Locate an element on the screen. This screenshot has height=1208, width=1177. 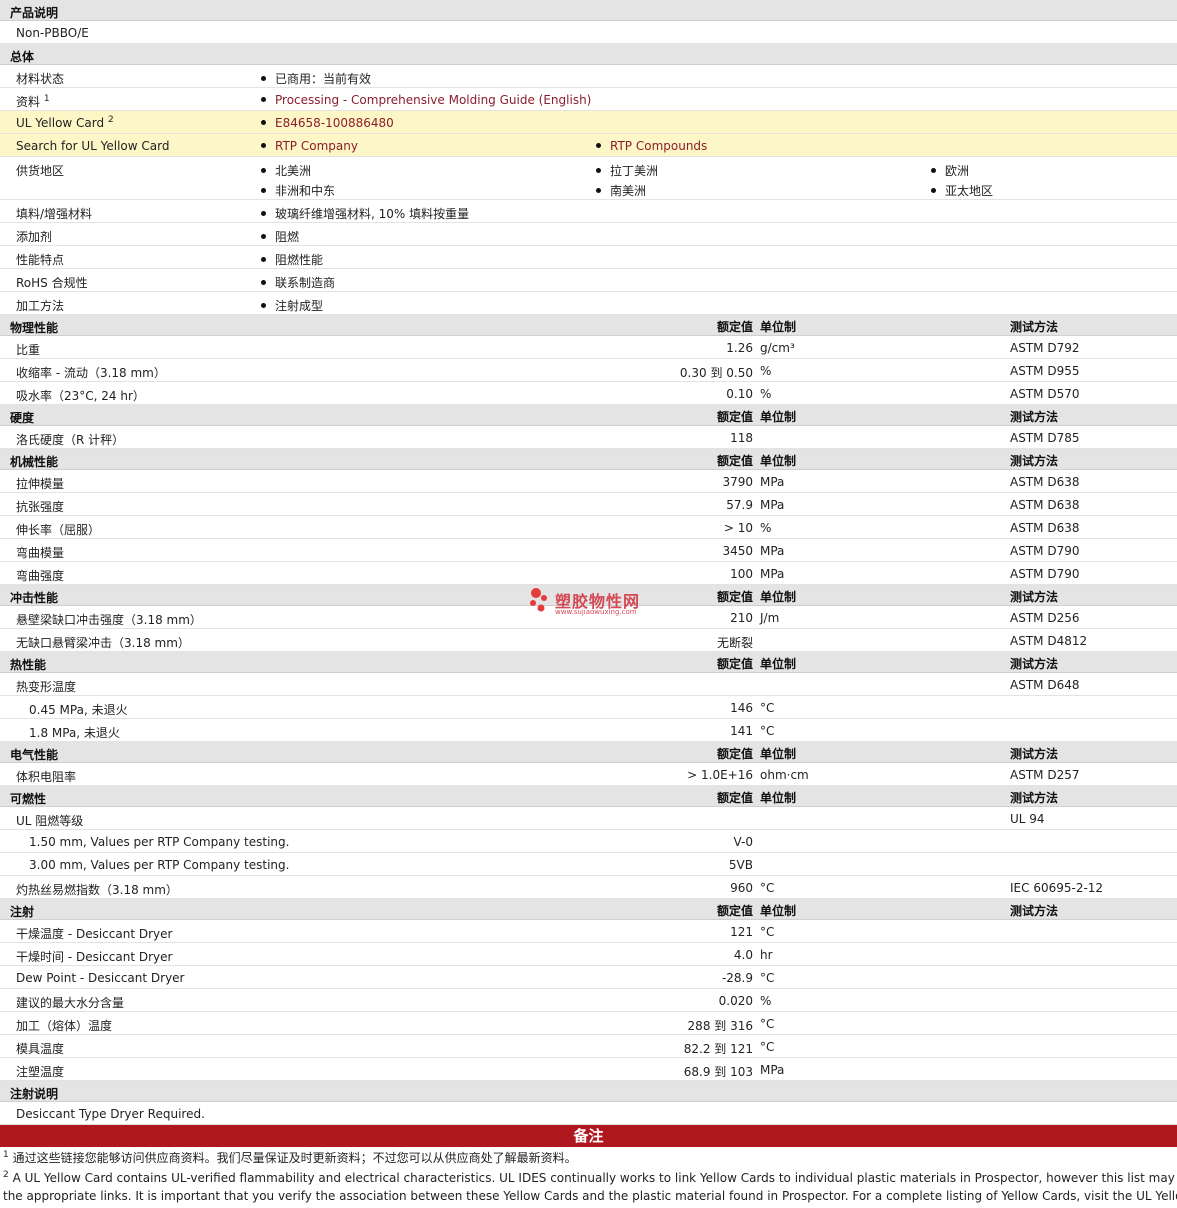
test-method: ASTM D792 is located at coordinates (1045, 348).